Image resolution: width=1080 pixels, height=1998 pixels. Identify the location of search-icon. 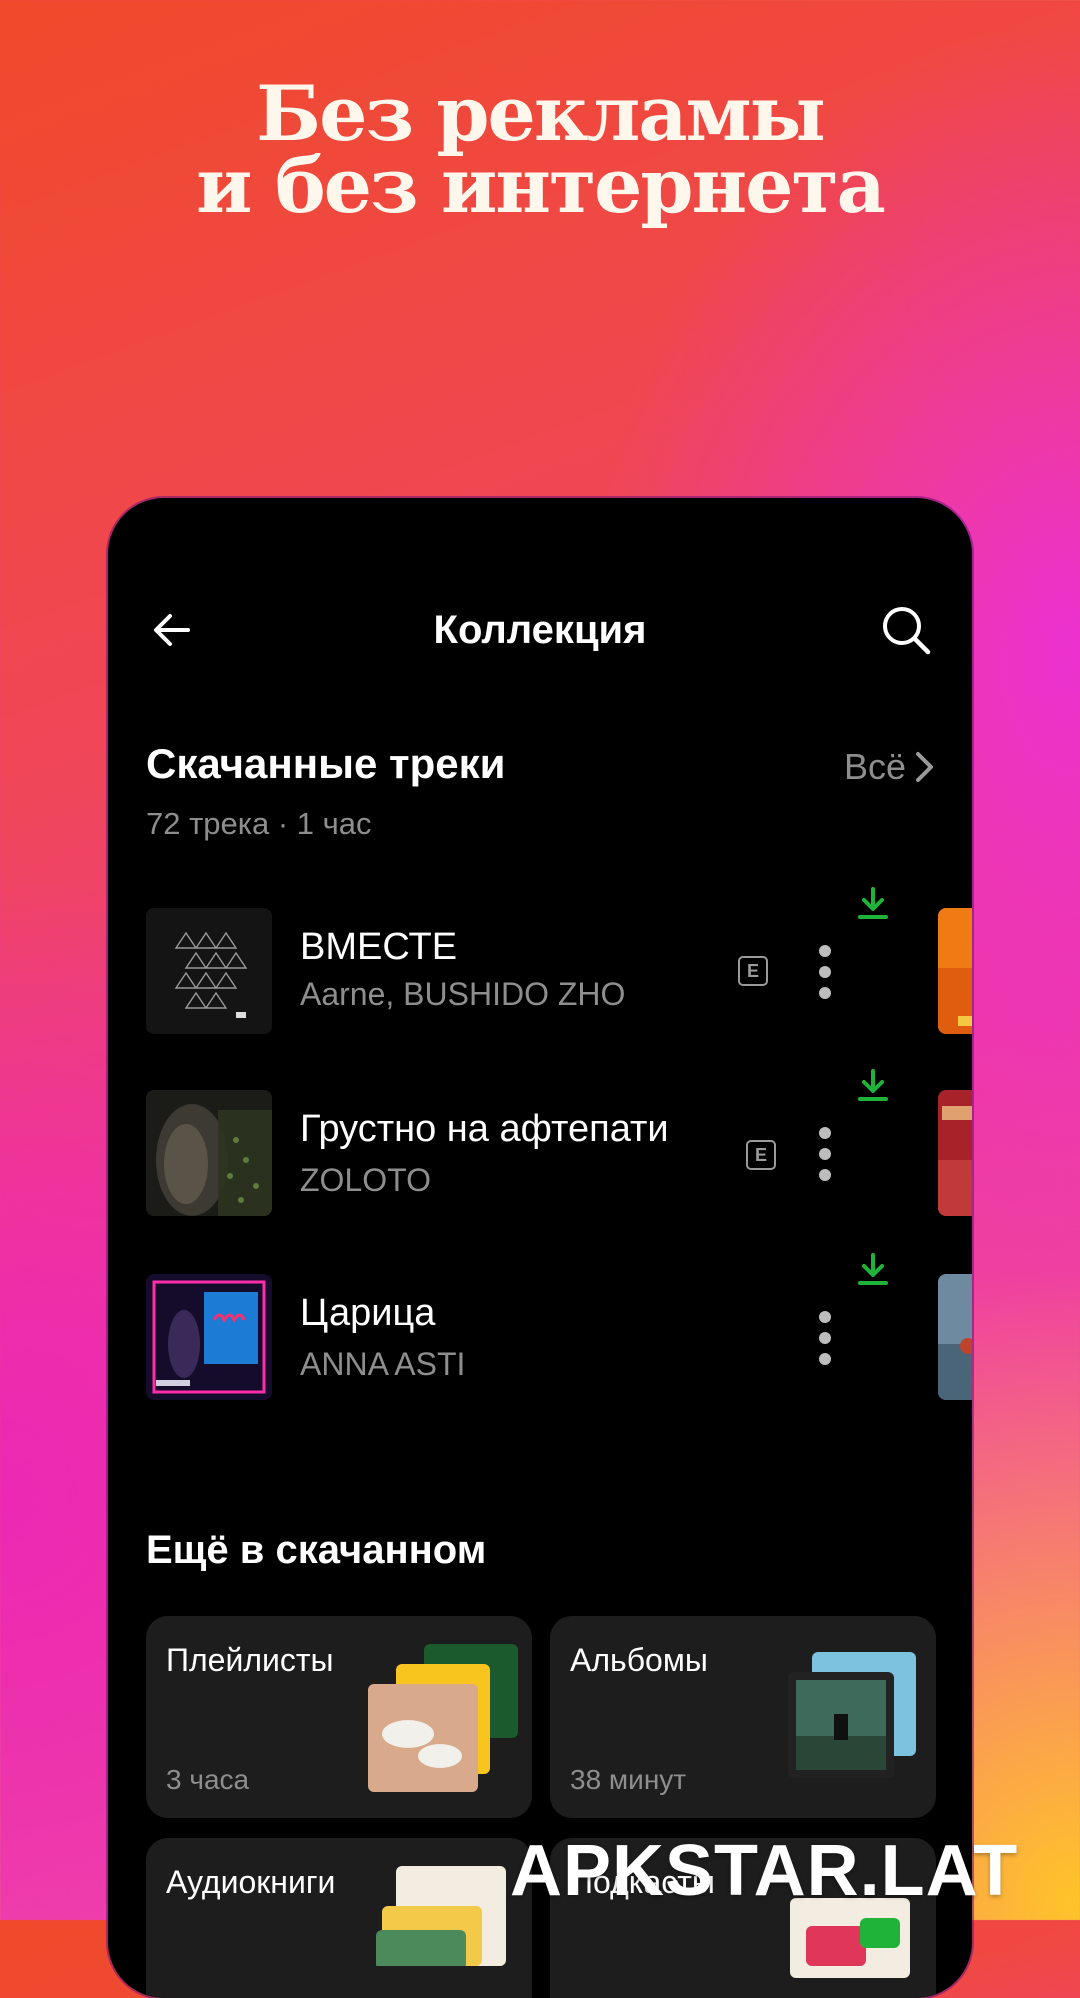
(907, 631).